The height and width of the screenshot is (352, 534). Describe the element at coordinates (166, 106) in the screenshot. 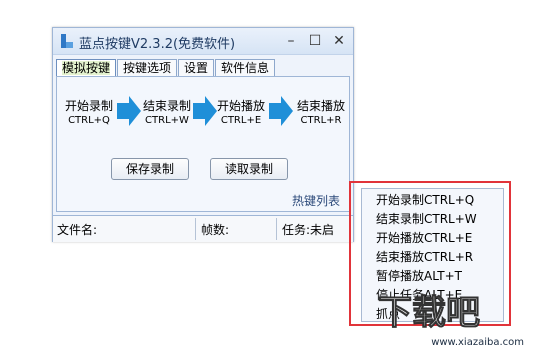

I see `step-label: 结束录制` at that location.